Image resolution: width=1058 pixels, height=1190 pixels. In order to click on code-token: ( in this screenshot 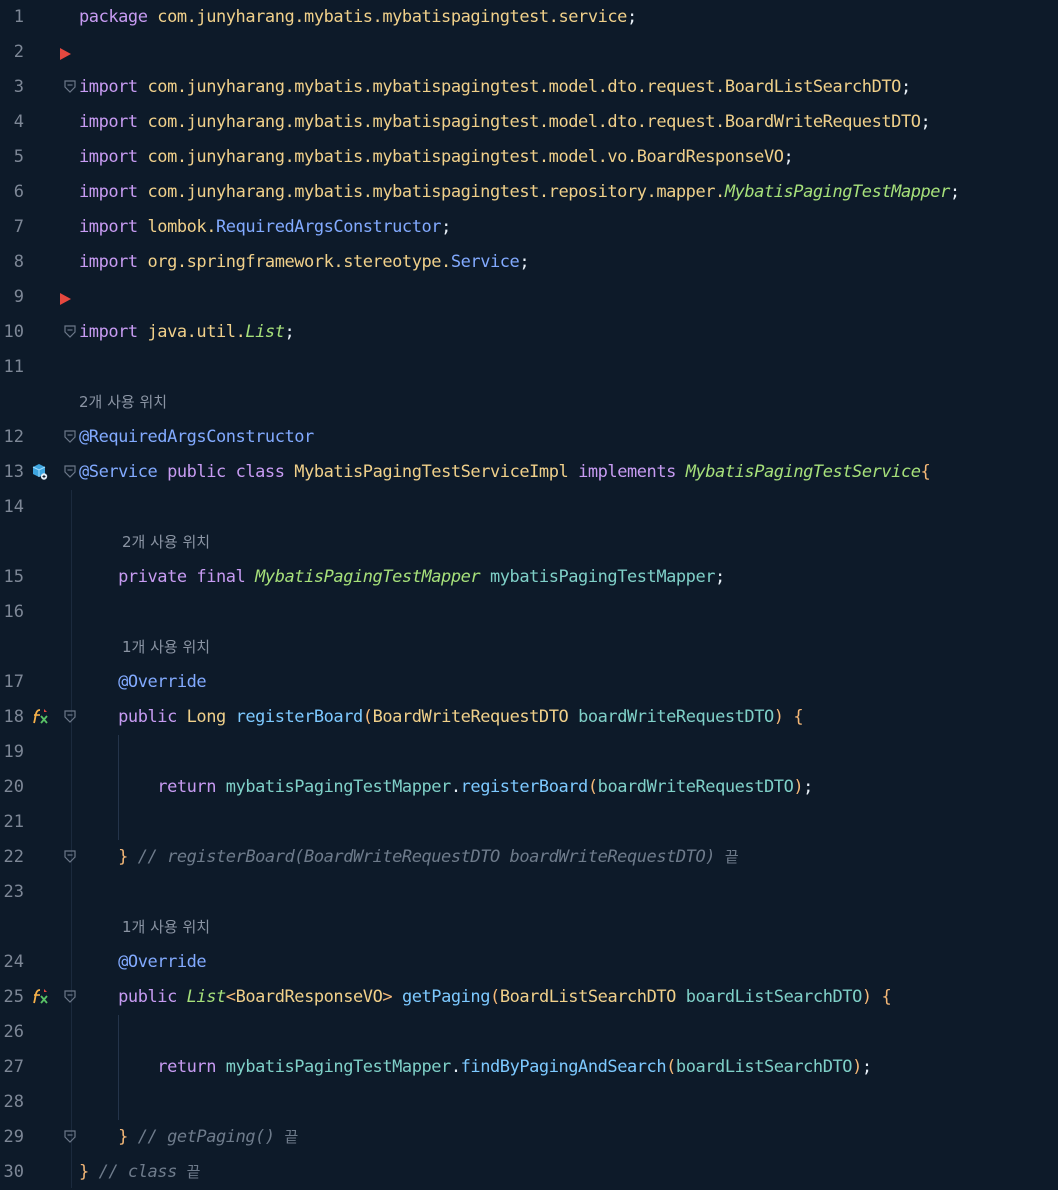, I will do `click(495, 997)`.